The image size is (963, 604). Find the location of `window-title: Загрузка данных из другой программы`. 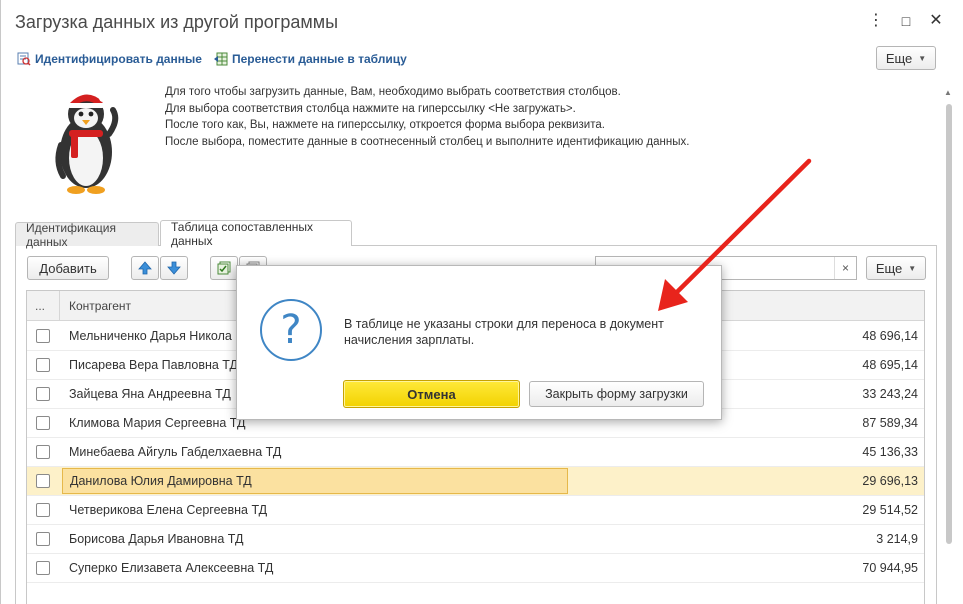

window-title: Загрузка данных из другой программы is located at coordinates (177, 22).